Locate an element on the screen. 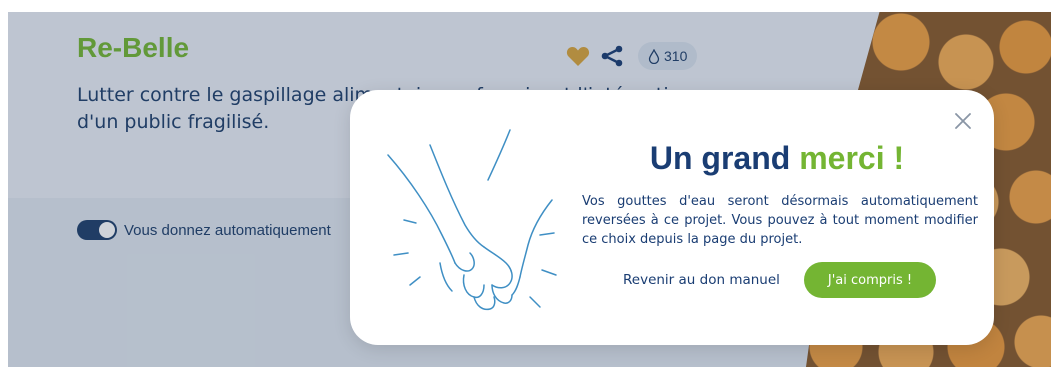 Image resolution: width=1051 pixels, height=367 pixels. holding-hands-illustration is located at coordinates (475, 220).